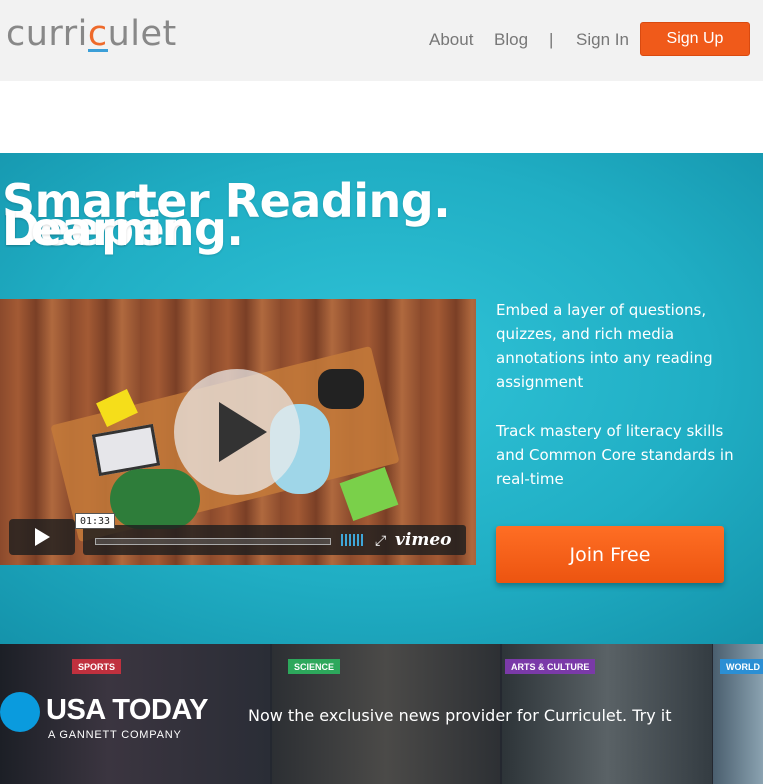  What do you see at coordinates (97, 50) in the screenshot?
I see `logo-accent-bar` at bounding box center [97, 50].